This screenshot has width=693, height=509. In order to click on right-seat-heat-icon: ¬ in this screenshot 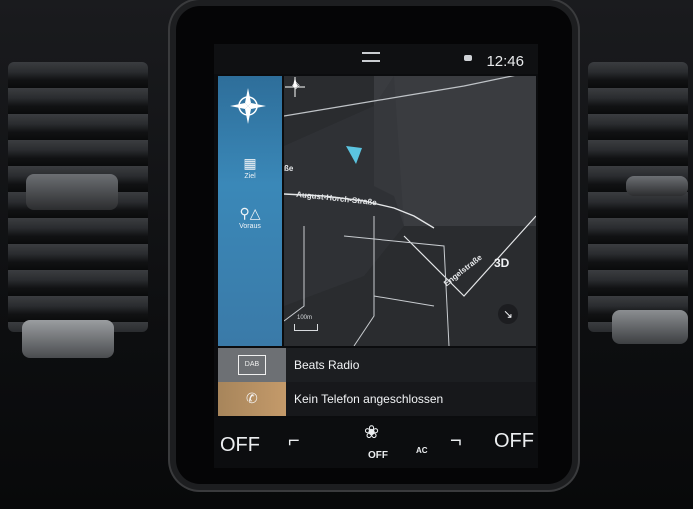, I will do `click(456, 441)`.